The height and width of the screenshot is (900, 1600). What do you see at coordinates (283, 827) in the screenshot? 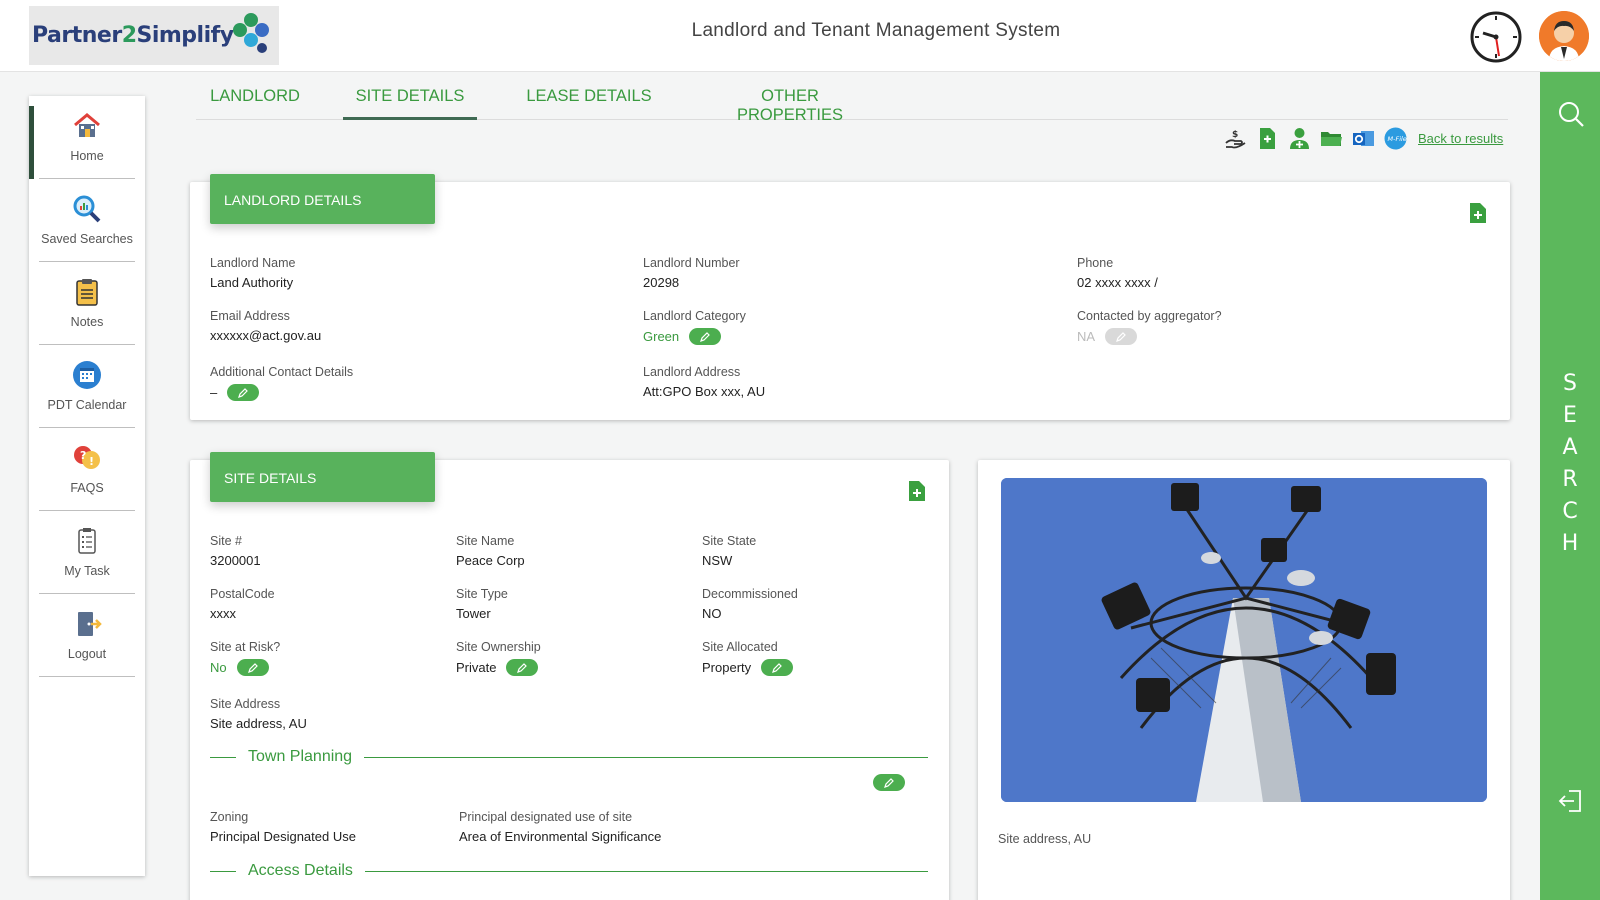
I see `zoning-field: Zoning Principal Designated Use` at bounding box center [283, 827].